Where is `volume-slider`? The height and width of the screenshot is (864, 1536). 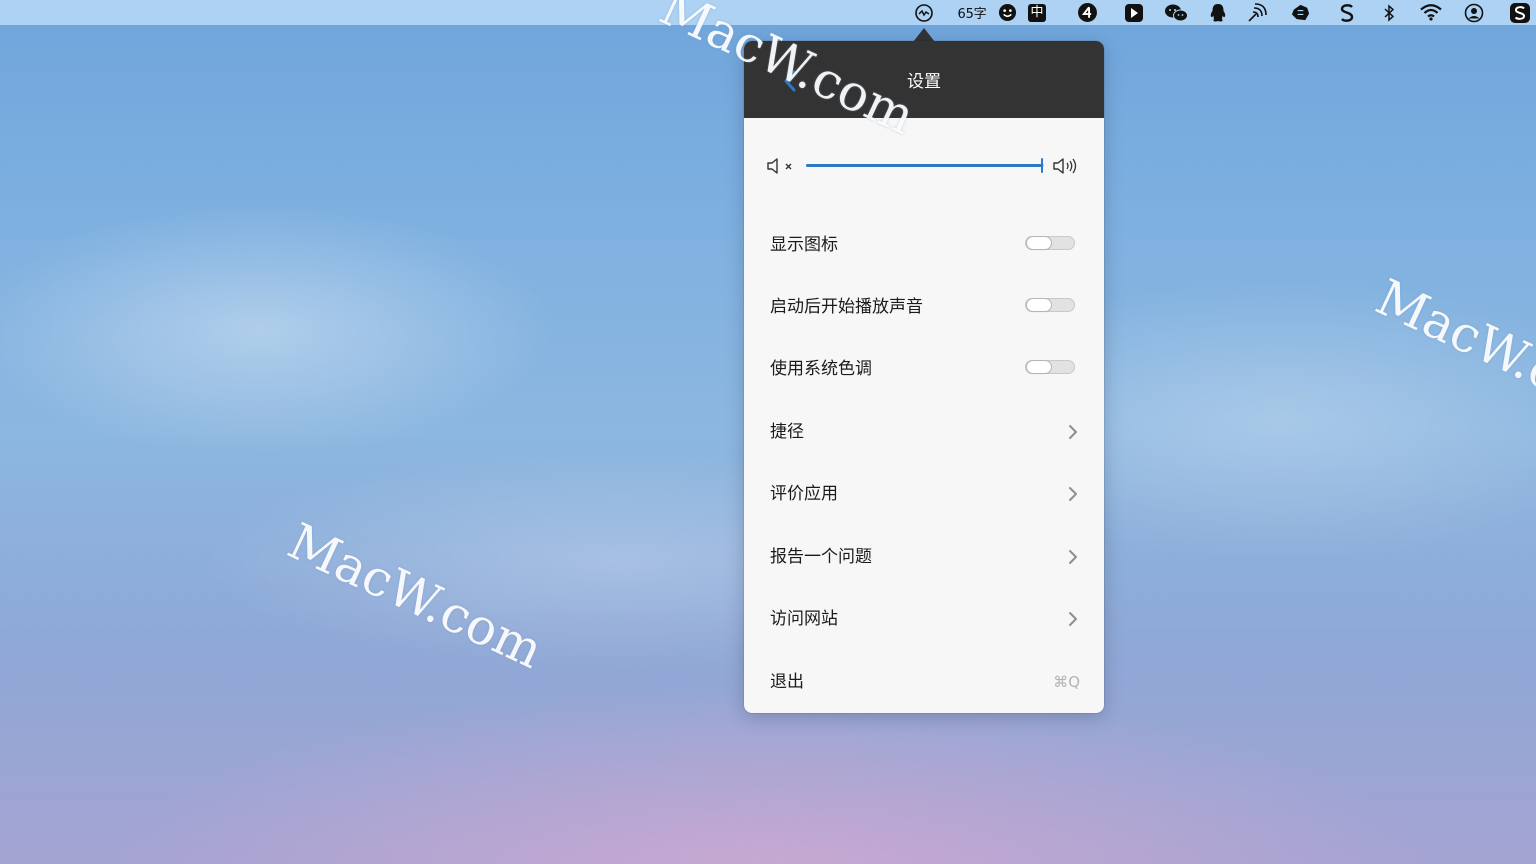 volume-slider is located at coordinates (925, 165).